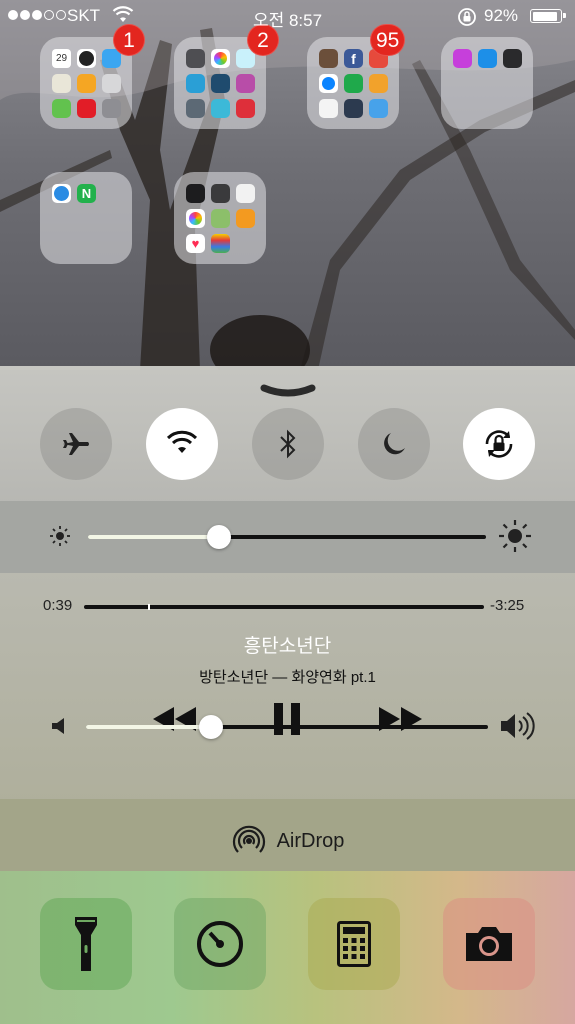  What do you see at coordinates (518, 726) in the screenshot?
I see `volume-high-icon` at bounding box center [518, 726].